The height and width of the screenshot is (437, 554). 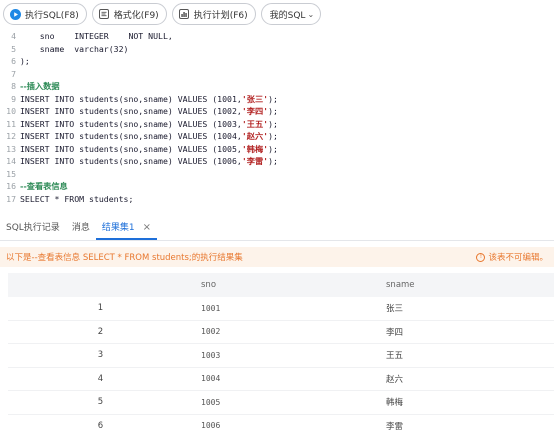 What do you see at coordinates (13, 48) in the screenshot?
I see `line-number: 5` at bounding box center [13, 48].